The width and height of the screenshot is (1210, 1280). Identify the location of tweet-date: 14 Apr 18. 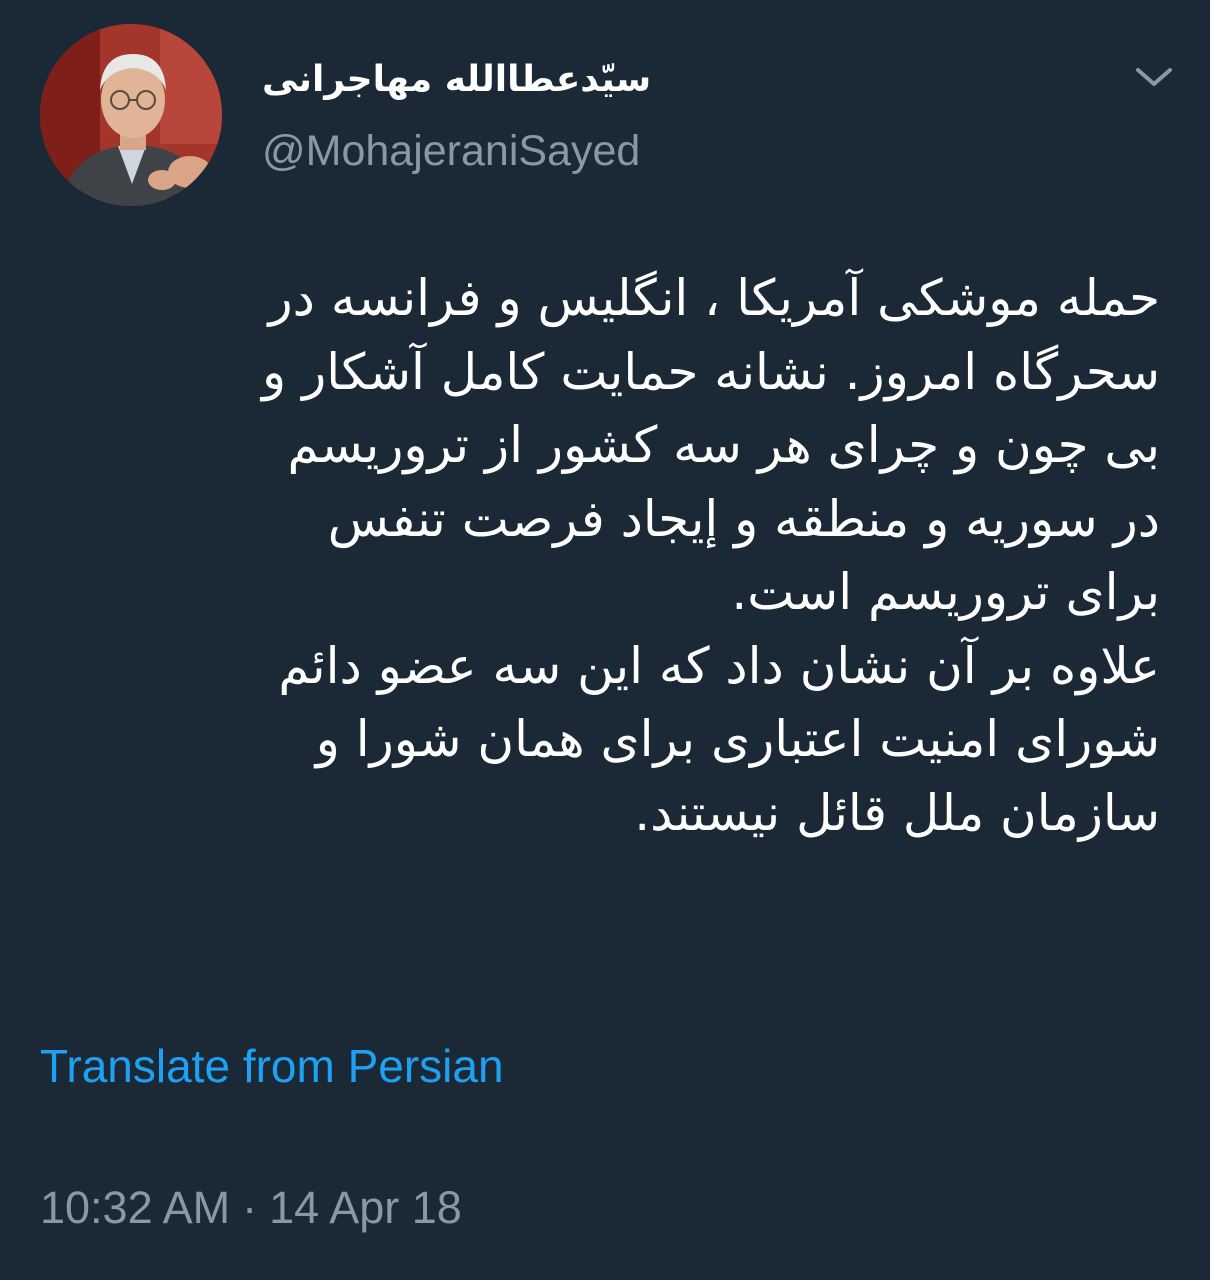
(365, 1207).